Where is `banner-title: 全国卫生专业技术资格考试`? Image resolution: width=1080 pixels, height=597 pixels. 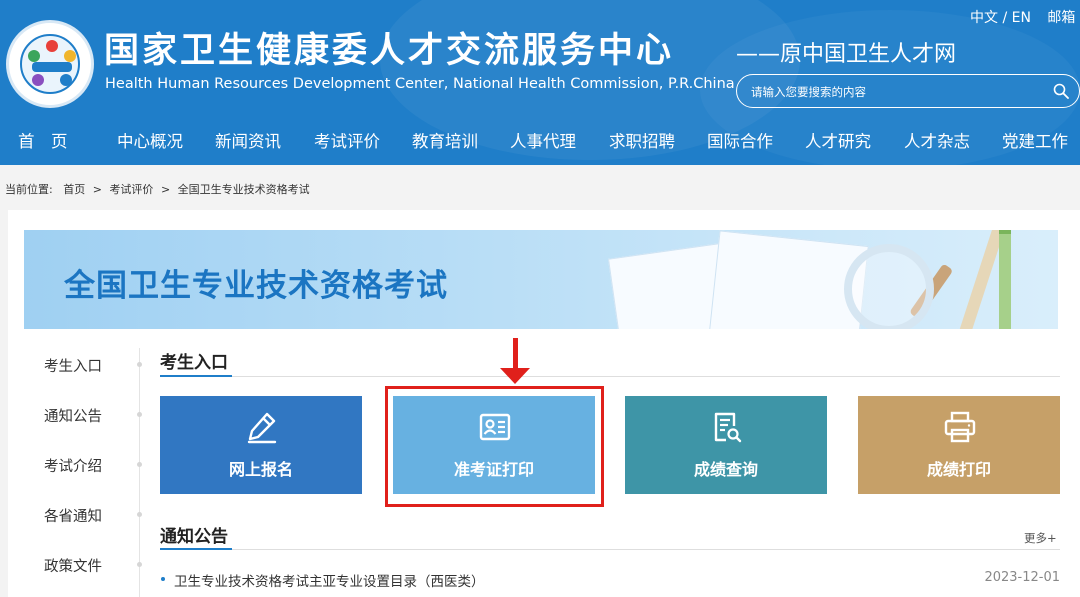
banner-title: 全国卫生专业技术资格考试 is located at coordinates (256, 286).